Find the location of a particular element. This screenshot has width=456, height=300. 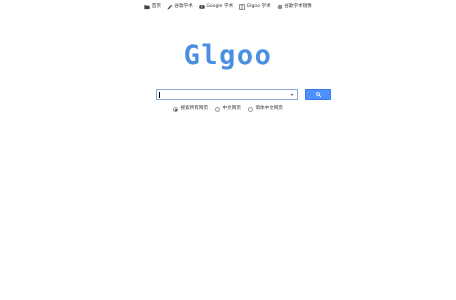

radio-simplified-chinese-pages is located at coordinates (250, 109).